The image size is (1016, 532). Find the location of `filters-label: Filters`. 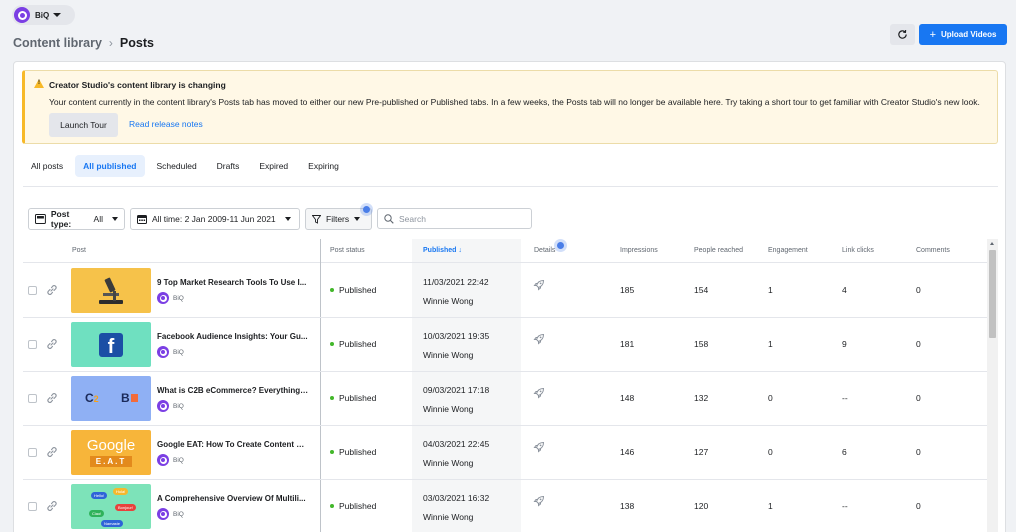

filters-label: Filters is located at coordinates (338, 219).